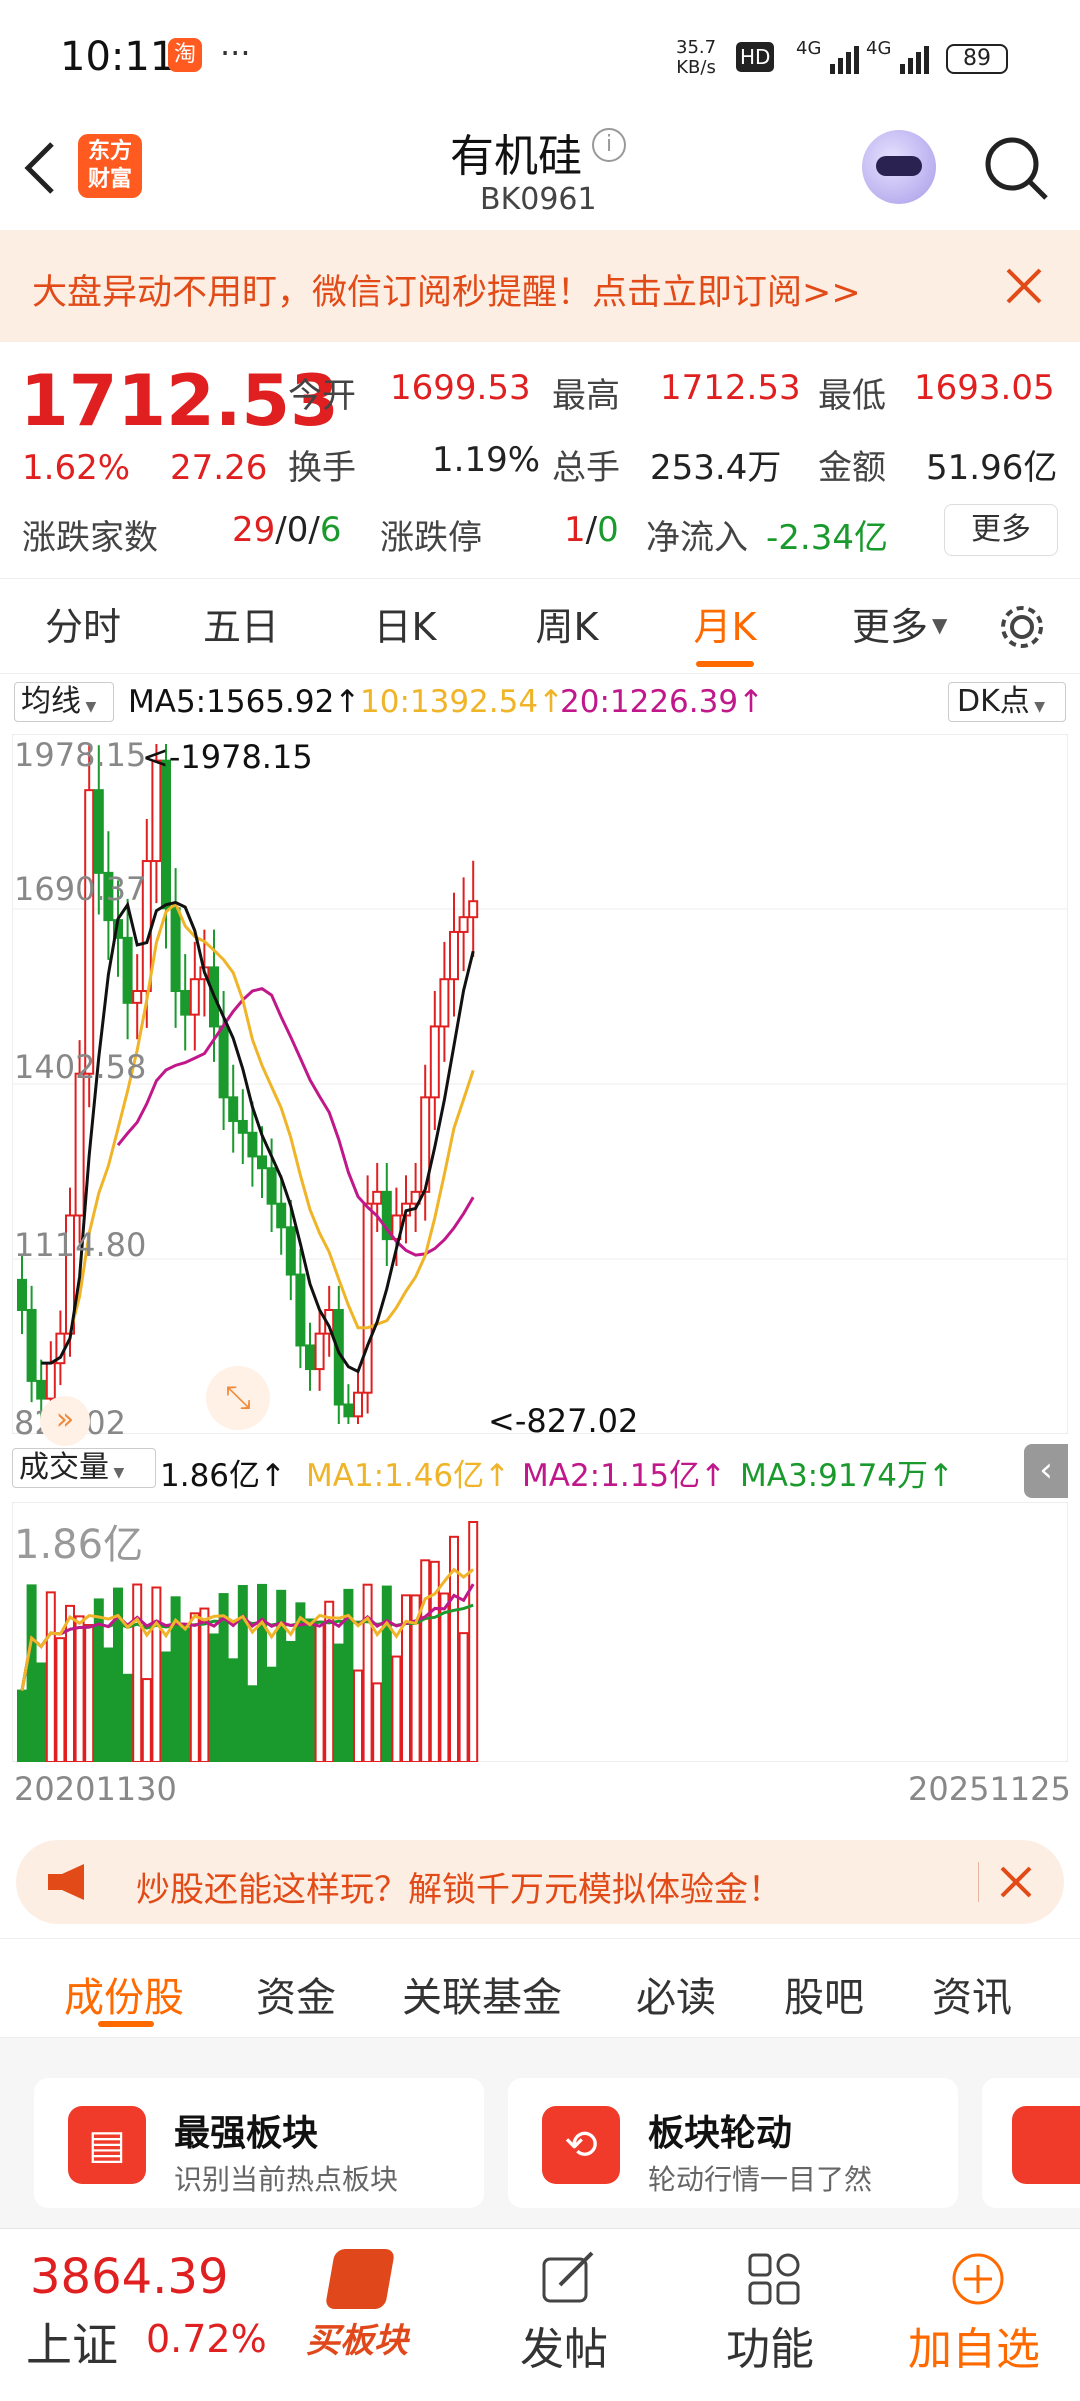  What do you see at coordinates (65, 1421) in the screenshot?
I see `scroll-forward-icon: »` at bounding box center [65, 1421].